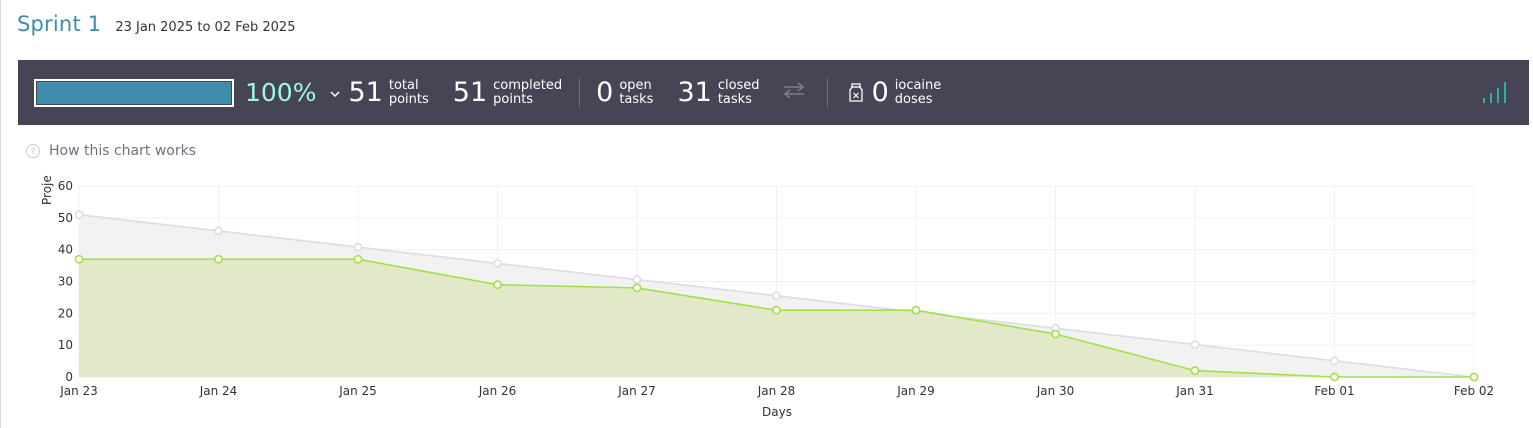  Describe the element at coordinates (65, 186) in the screenshot. I see `y-tick-label: 60` at that location.